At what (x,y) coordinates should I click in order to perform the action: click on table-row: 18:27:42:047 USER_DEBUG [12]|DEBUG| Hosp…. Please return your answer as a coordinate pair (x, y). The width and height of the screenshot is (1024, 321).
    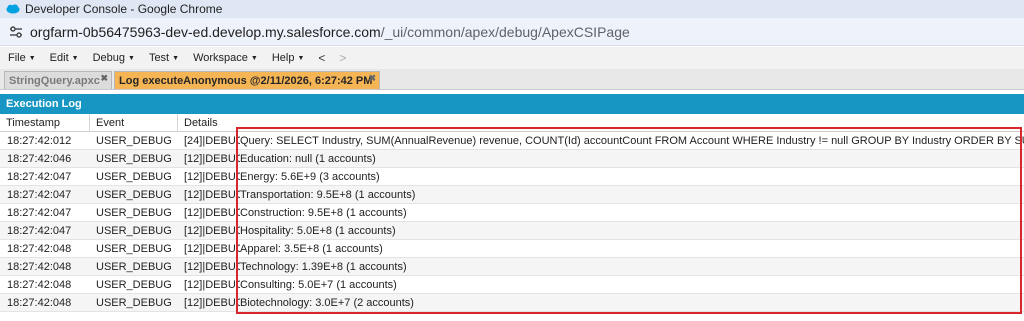
    Looking at the image, I should click on (512, 231).